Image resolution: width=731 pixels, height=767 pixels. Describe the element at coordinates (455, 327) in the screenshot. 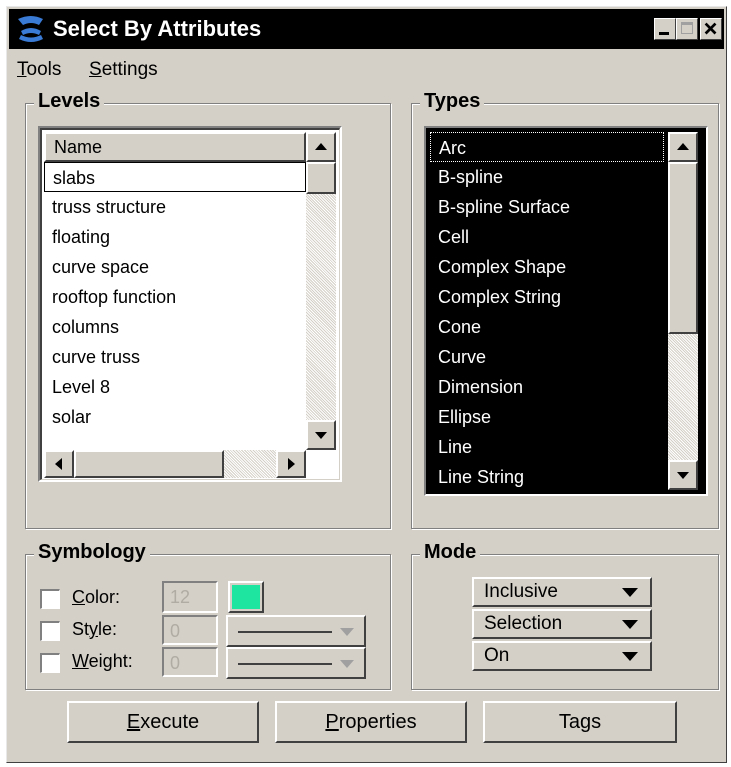

I see `type-row: Cone` at that location.